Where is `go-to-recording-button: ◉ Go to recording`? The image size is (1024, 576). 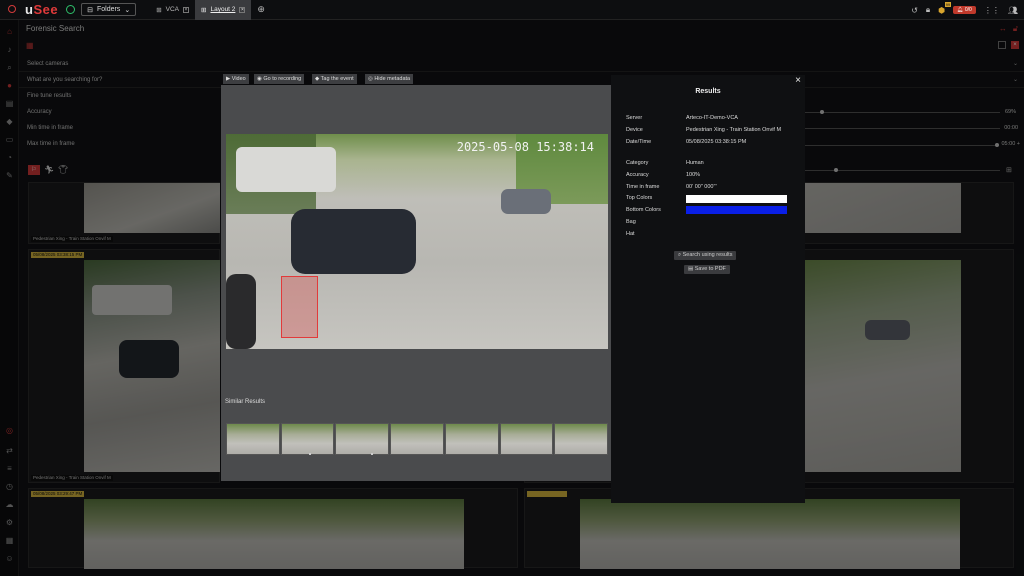 go-to-recording-button: ◉ Go to recording is located at coordinates (279, 79).